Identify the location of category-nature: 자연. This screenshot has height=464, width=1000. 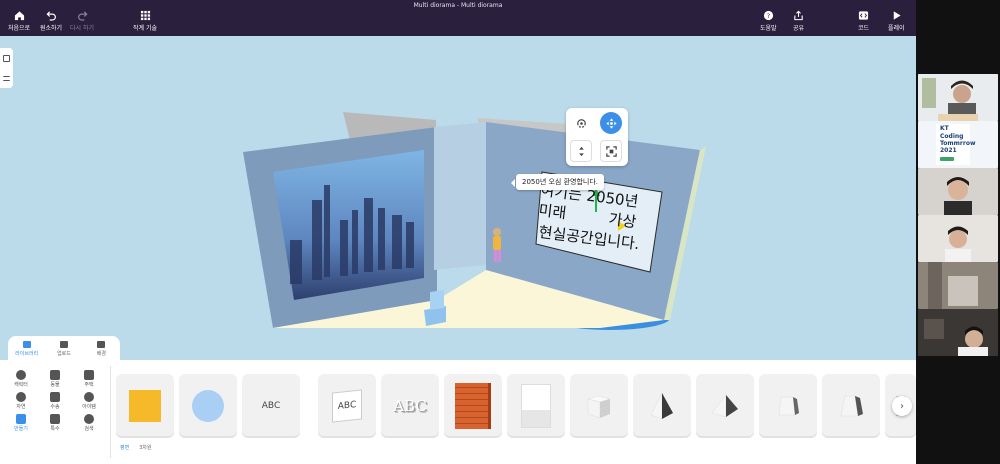
(21, 401).